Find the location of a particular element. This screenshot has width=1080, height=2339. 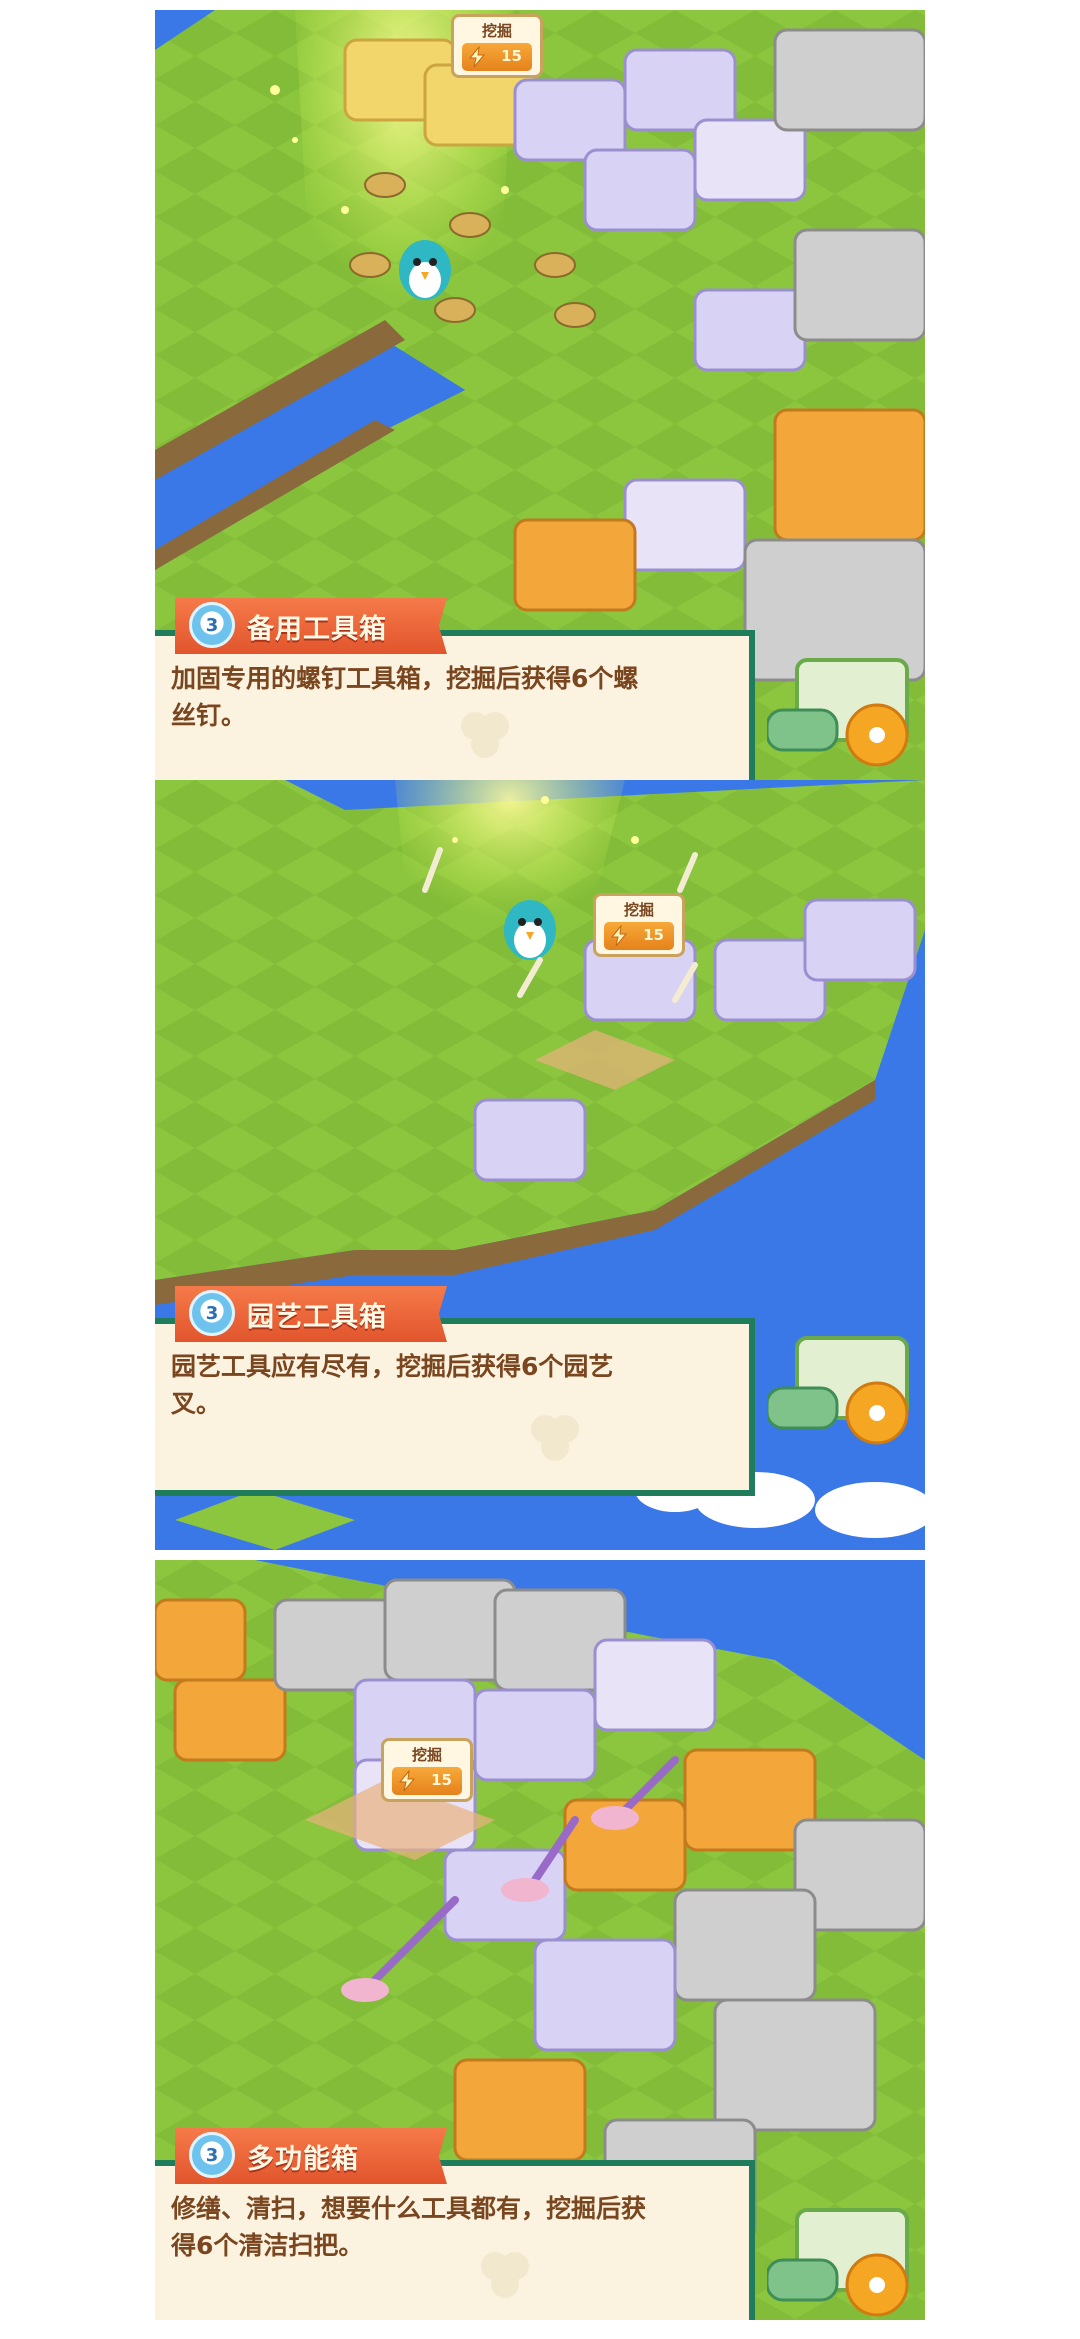

item-info-dialog: 园艺工具应有尽有，挖掘后获得6个园艺 叉。 is located at coordinates (455, 1407).